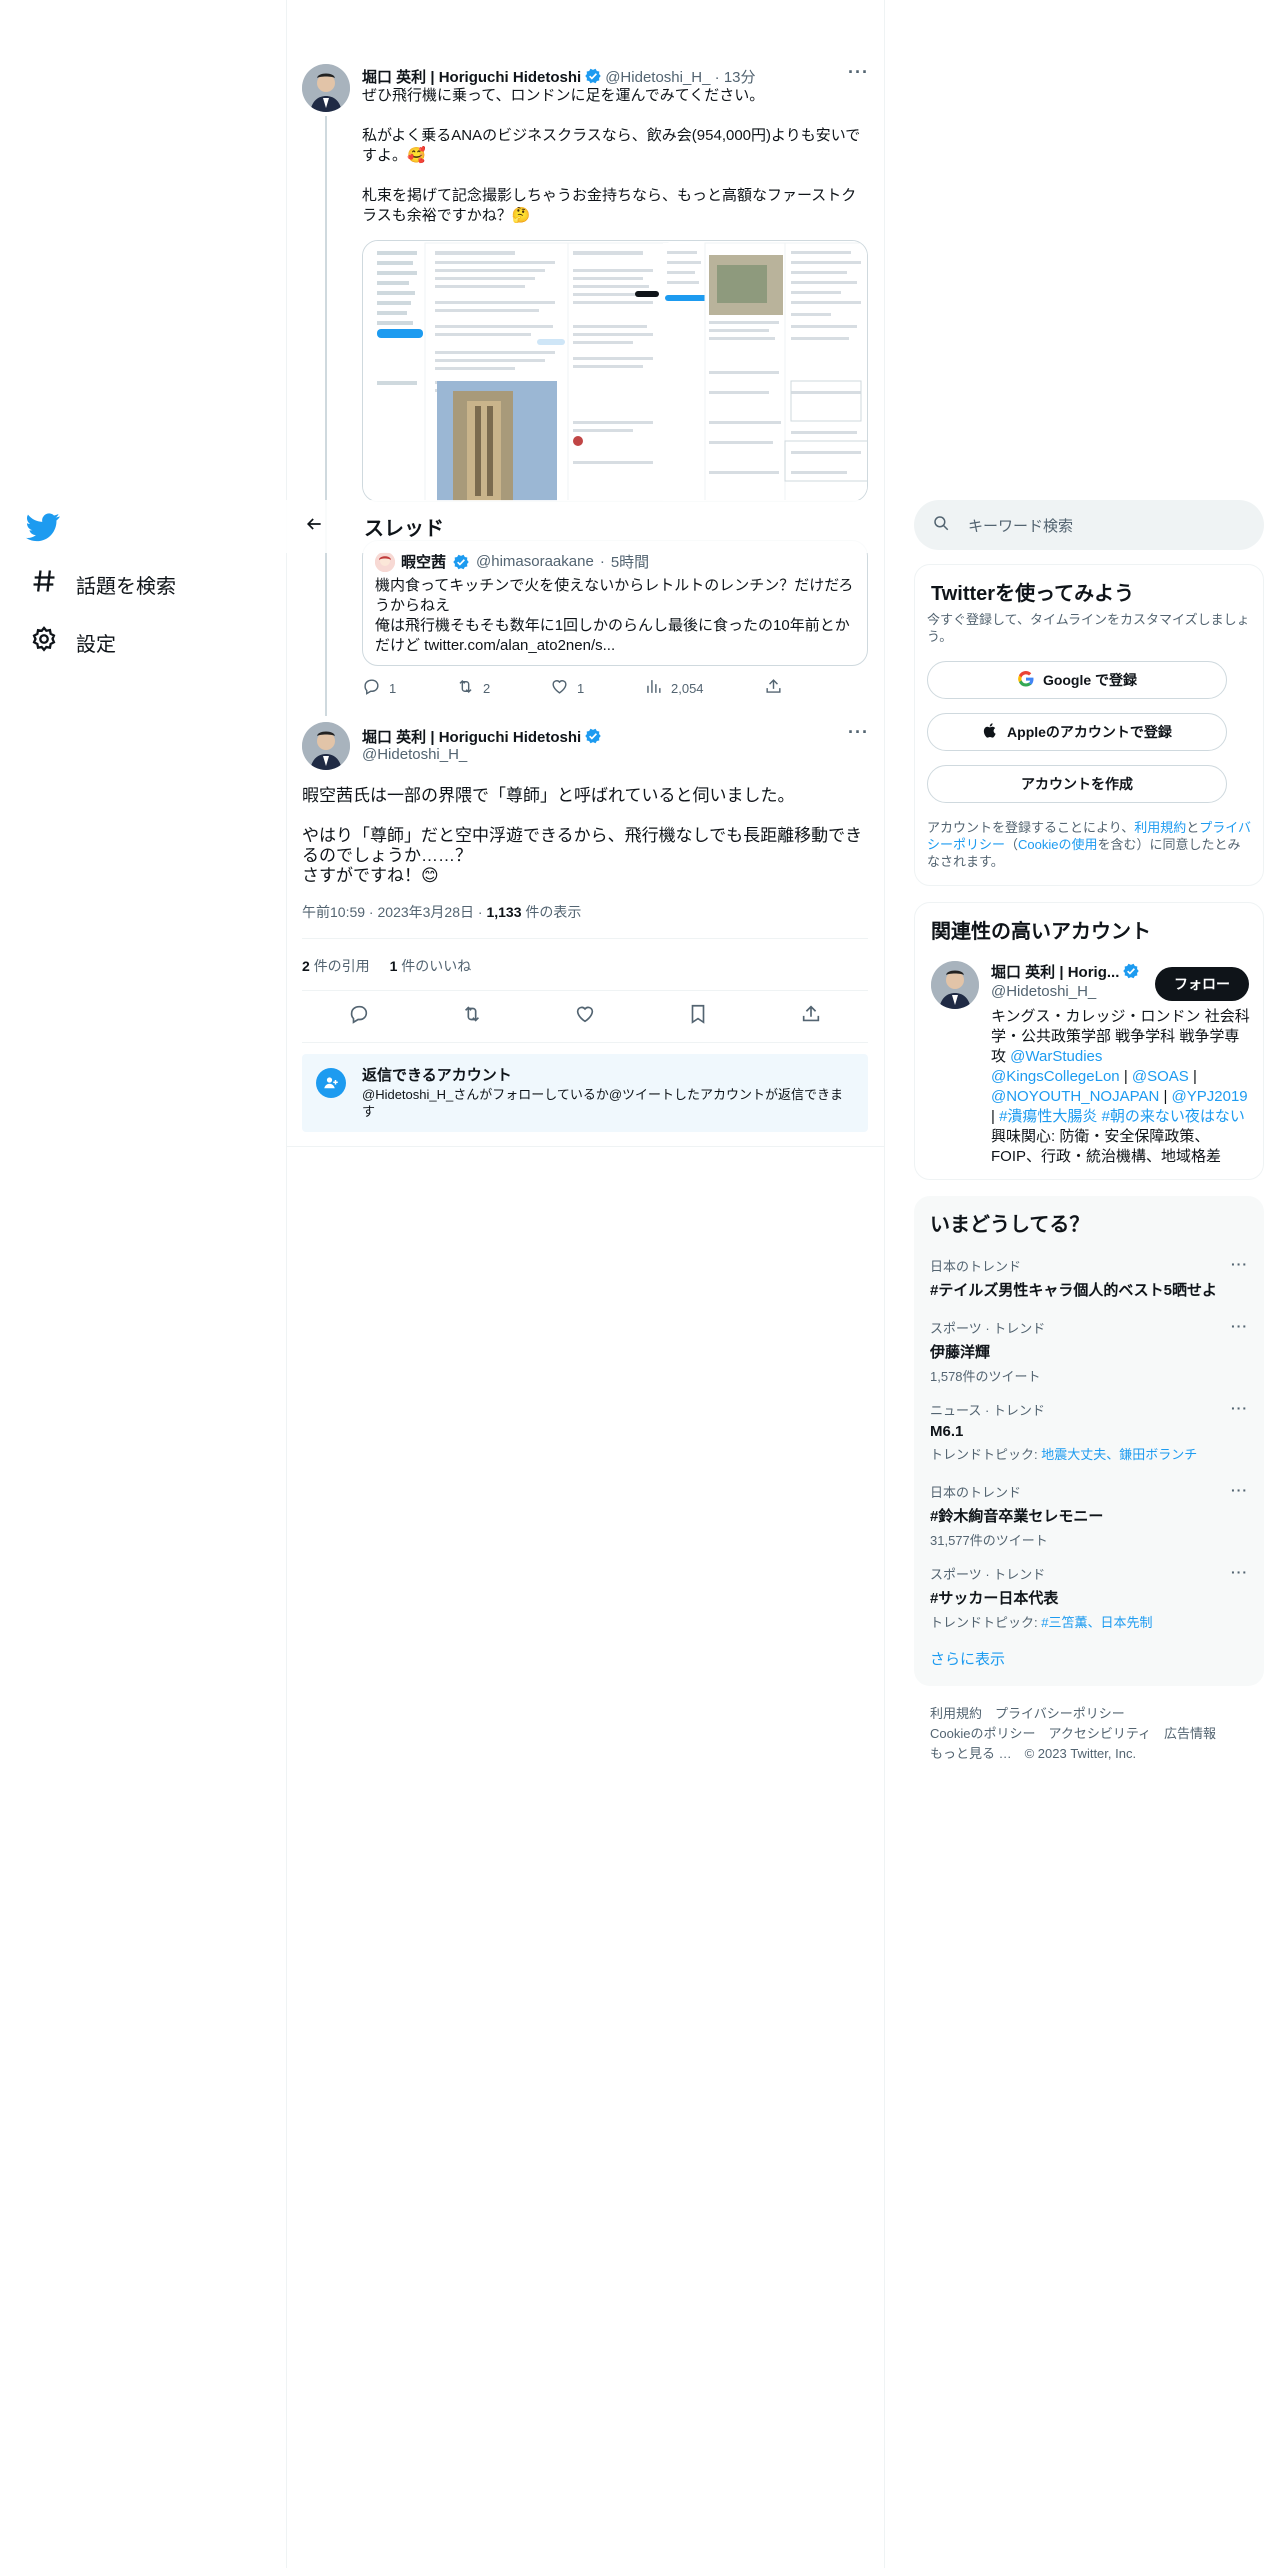 The image size is (1284, 2568). I want to click on engagement-stats: 2 件の引用 1 件のいいね, so click(386, 966).